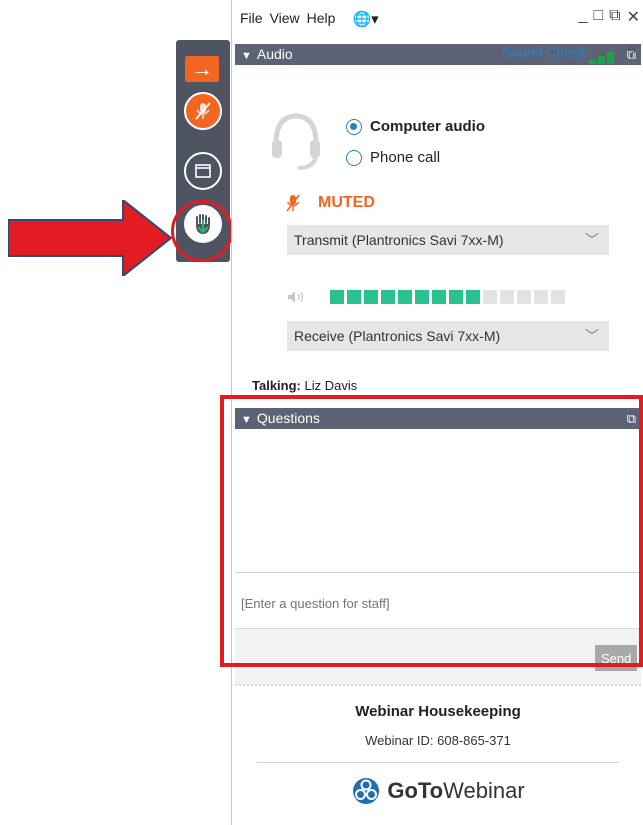 Image resolution: width=643 pixels, height=825 pixels. I want to click on receive-device-select: Receive (Plantronics Savi 7xx-M) ﹀, so click(448, 336).